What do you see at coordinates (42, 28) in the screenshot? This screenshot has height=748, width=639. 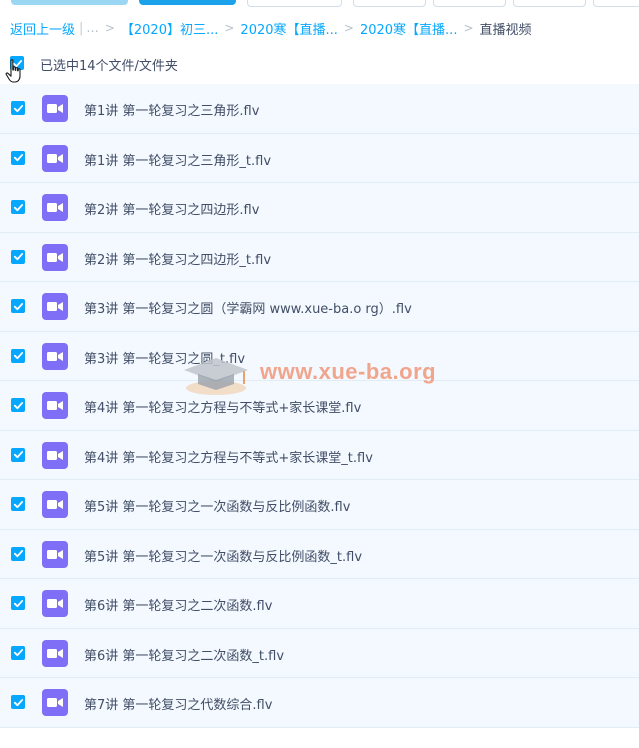 I see `back-link: 返回上一级` at bounding box center [42, 28].